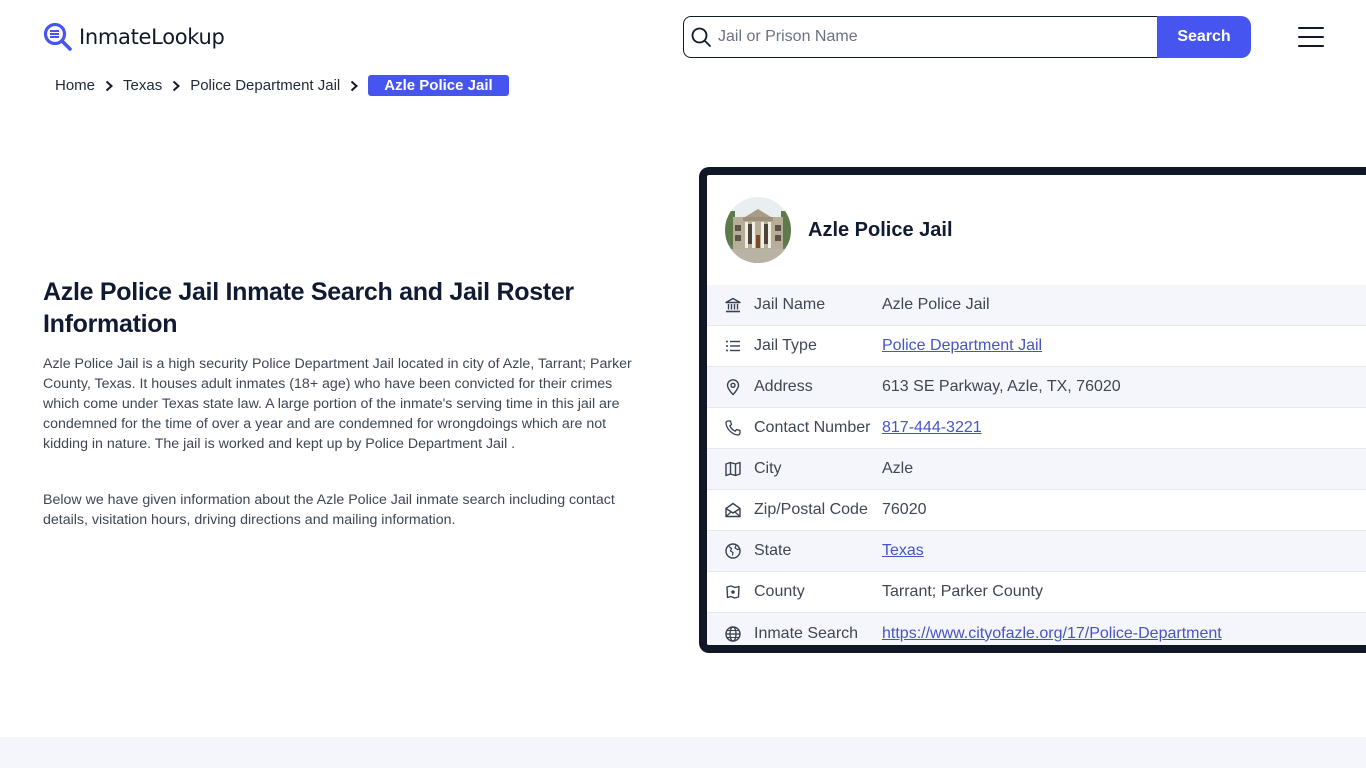  I want to click on info-row-jail-type: Jail Type Police Department Jail, so click(1036, 346).